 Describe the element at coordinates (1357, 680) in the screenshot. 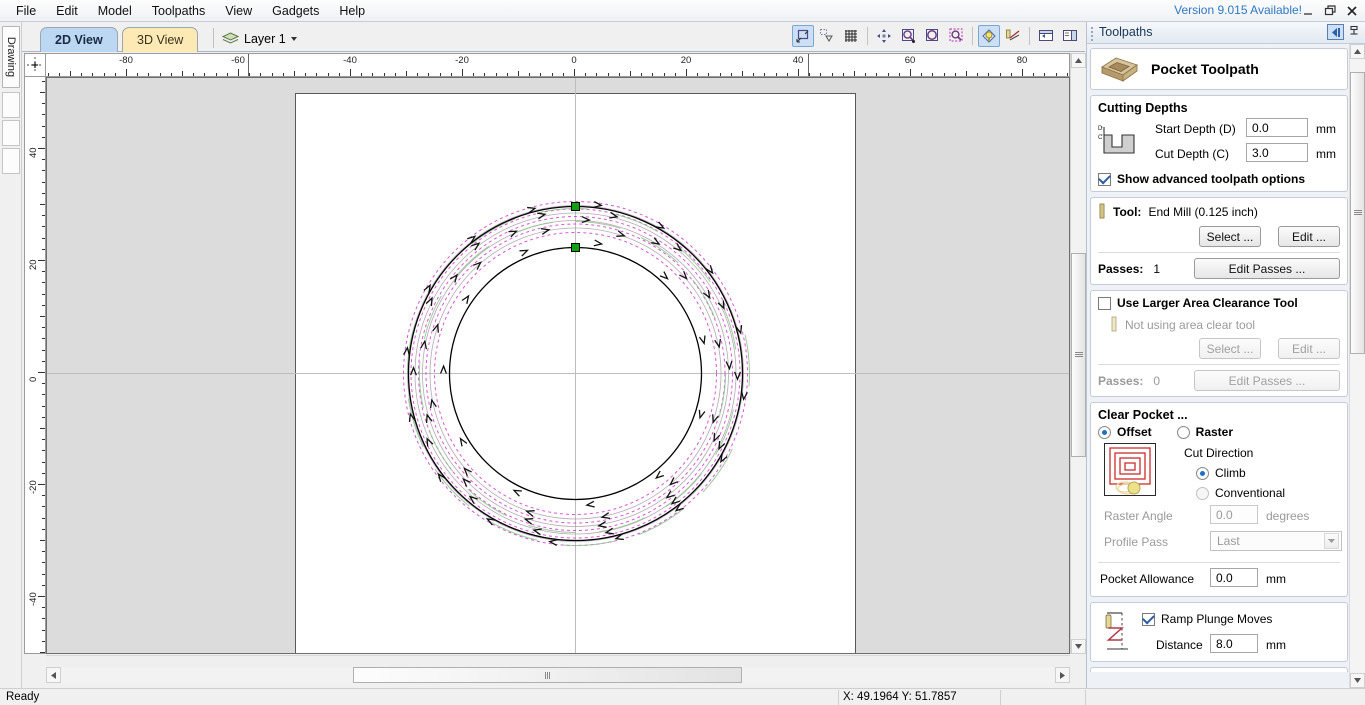

I see `panel-scroll-down-arrow` at that location.